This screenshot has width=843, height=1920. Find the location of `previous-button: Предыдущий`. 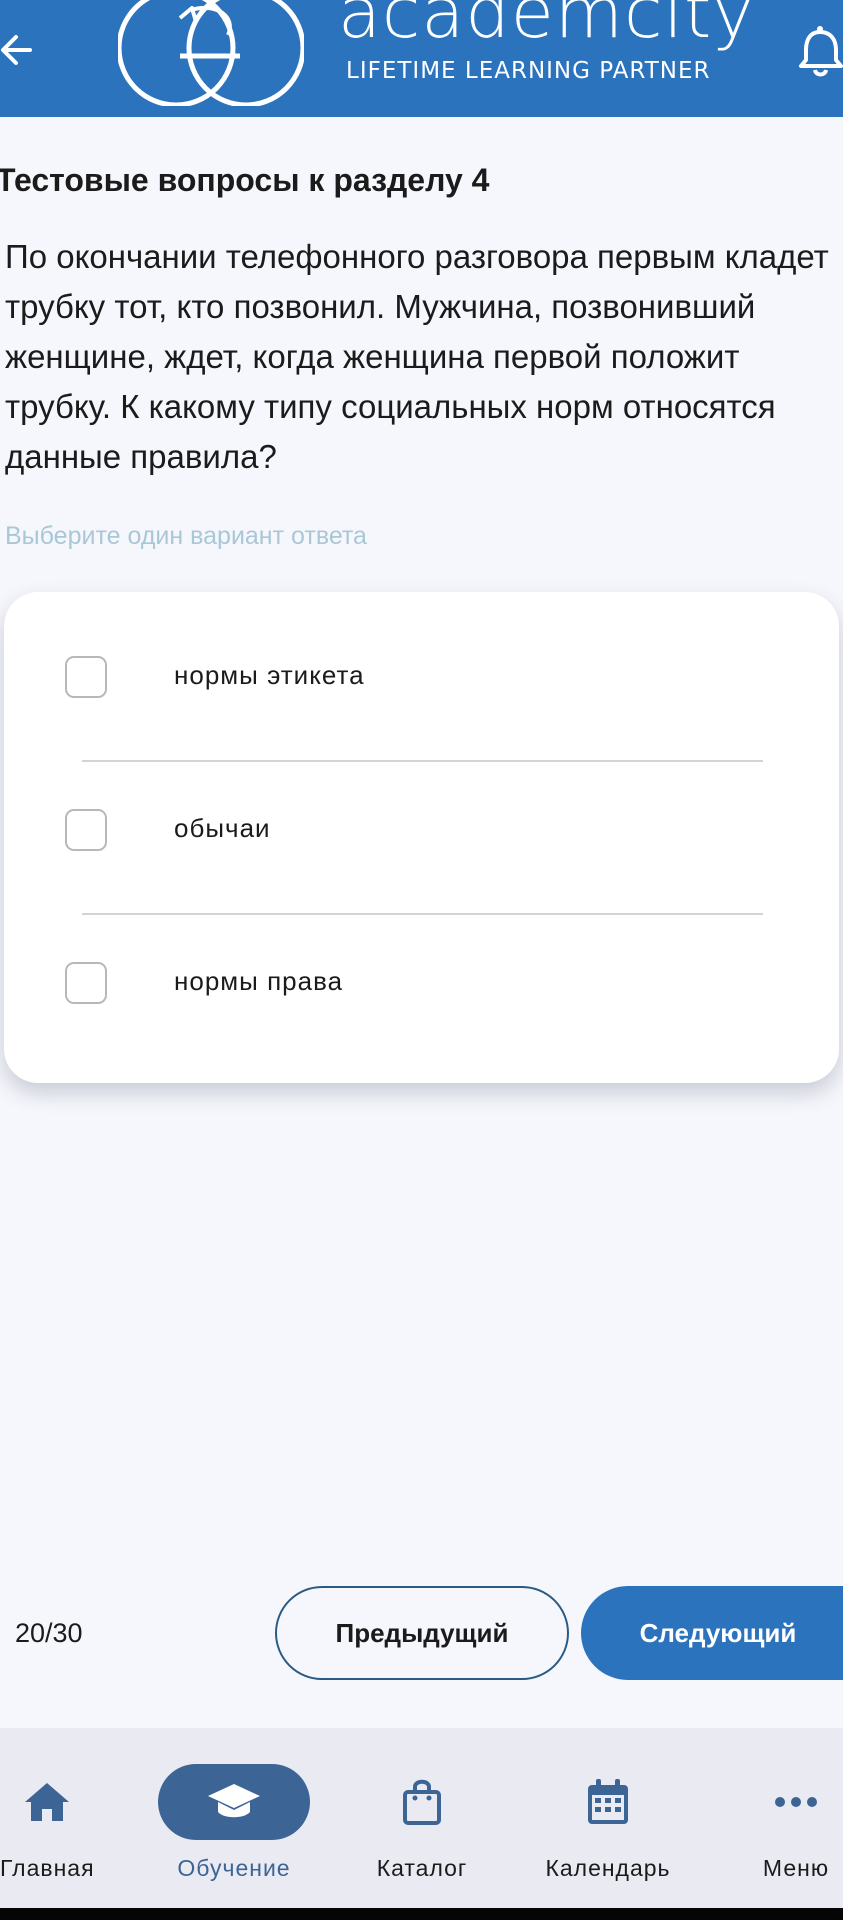

previous-button: Предыдущий is located at coordinates (422, 1633).